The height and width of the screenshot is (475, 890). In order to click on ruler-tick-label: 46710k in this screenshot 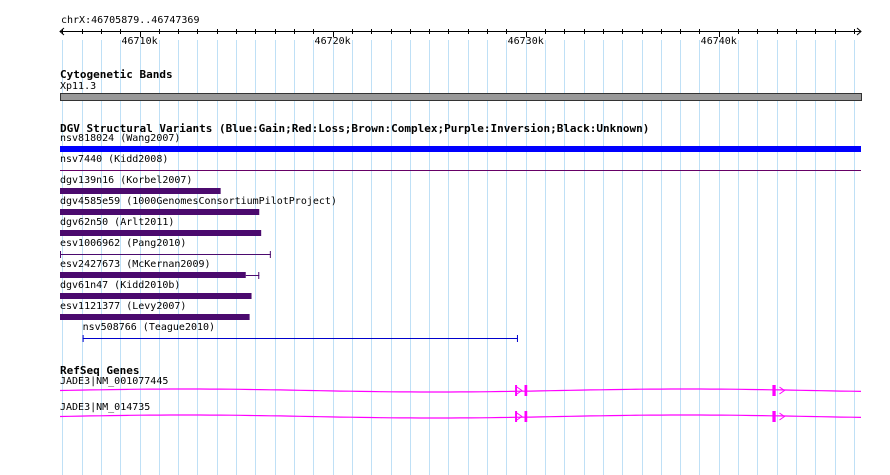, I will do `click(139, 41)`.